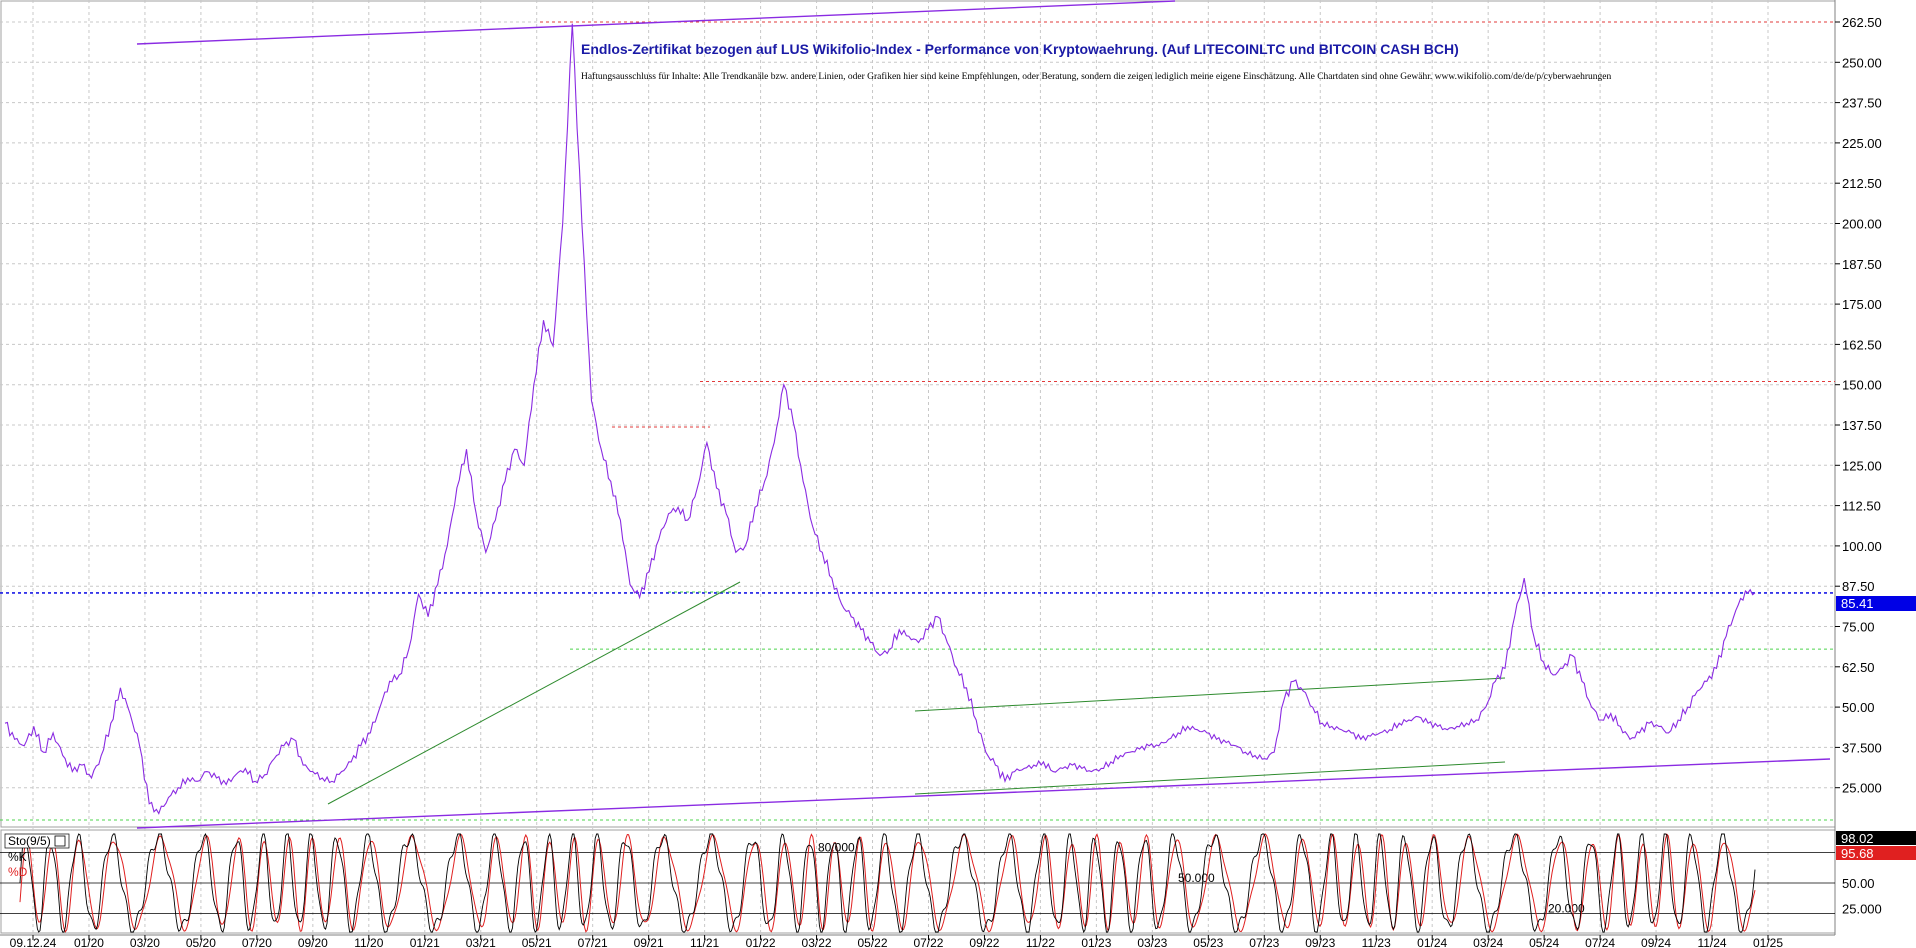 The height and width of the screenshot is (948, 1916). Describe the element at coordinates (704, 942) in the screenshot. I see `x-tick-label: 11/21` at that location.